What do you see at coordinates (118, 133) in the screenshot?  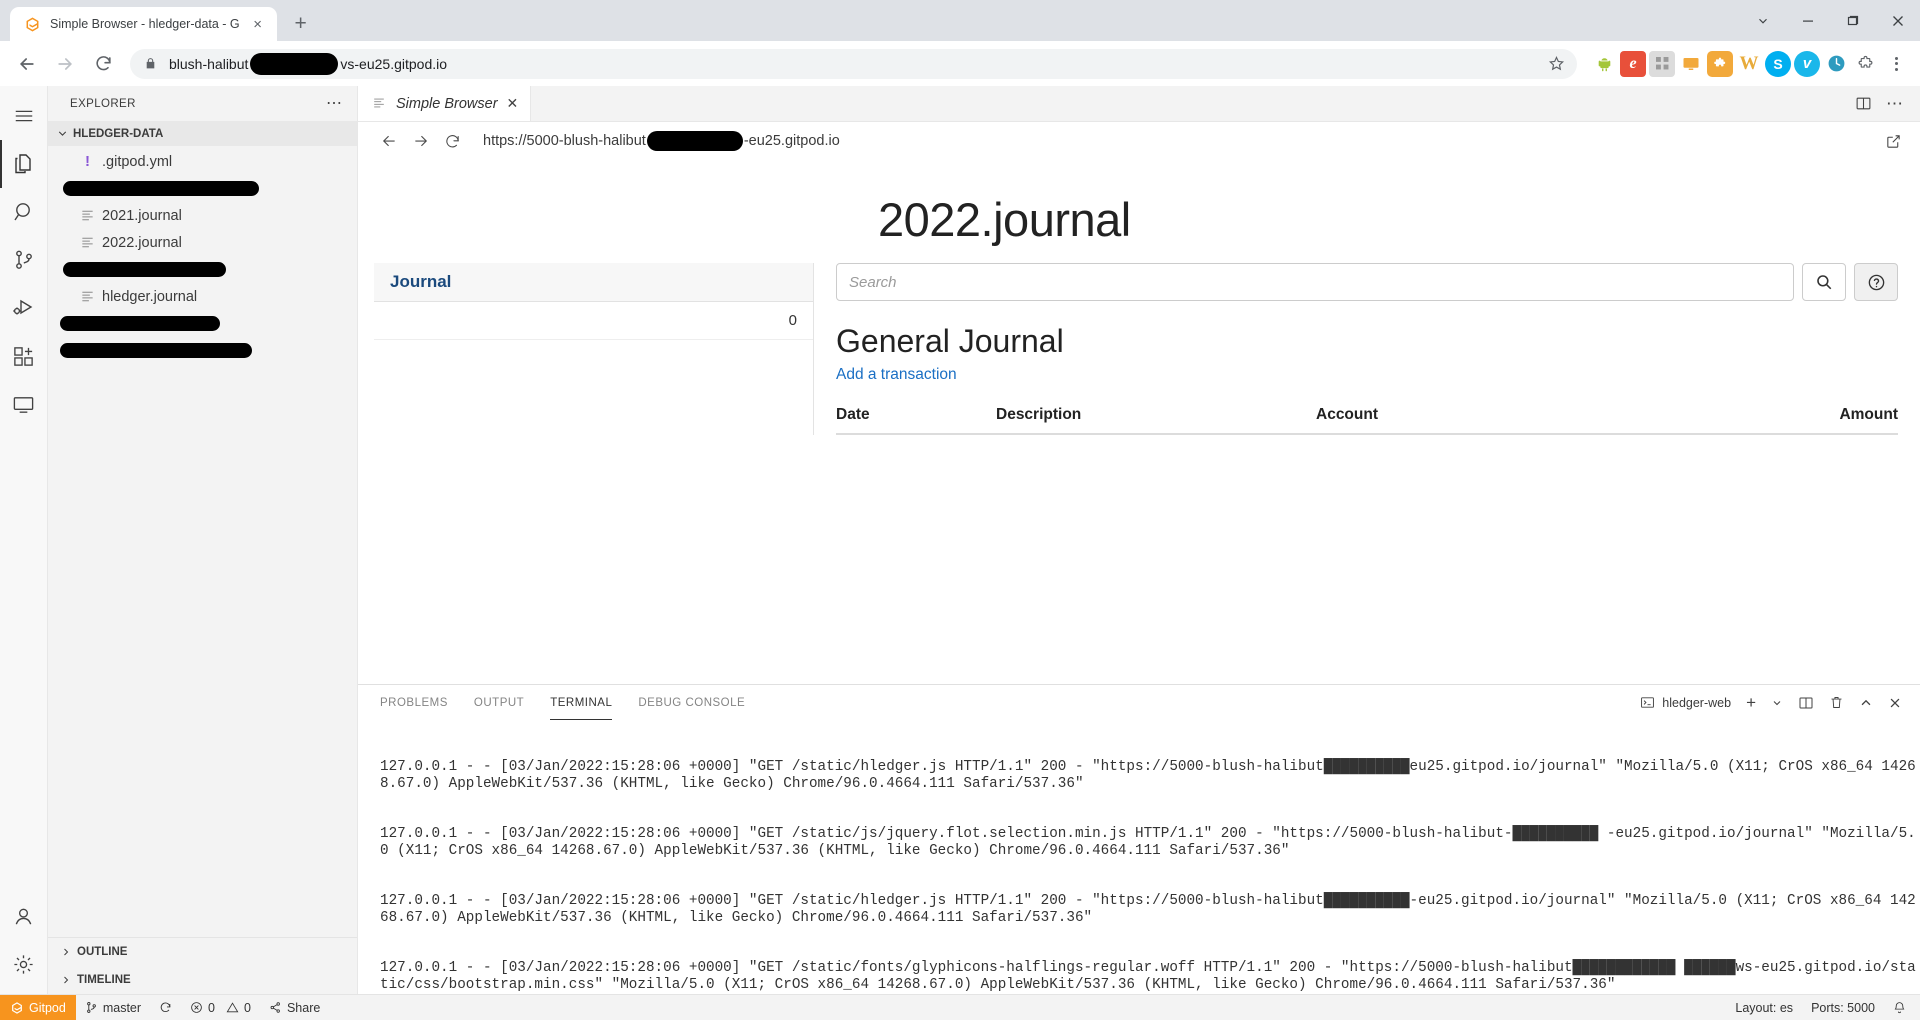 I see `folder-name: HLEDGER-DATA` at bounding box center [118, 133].